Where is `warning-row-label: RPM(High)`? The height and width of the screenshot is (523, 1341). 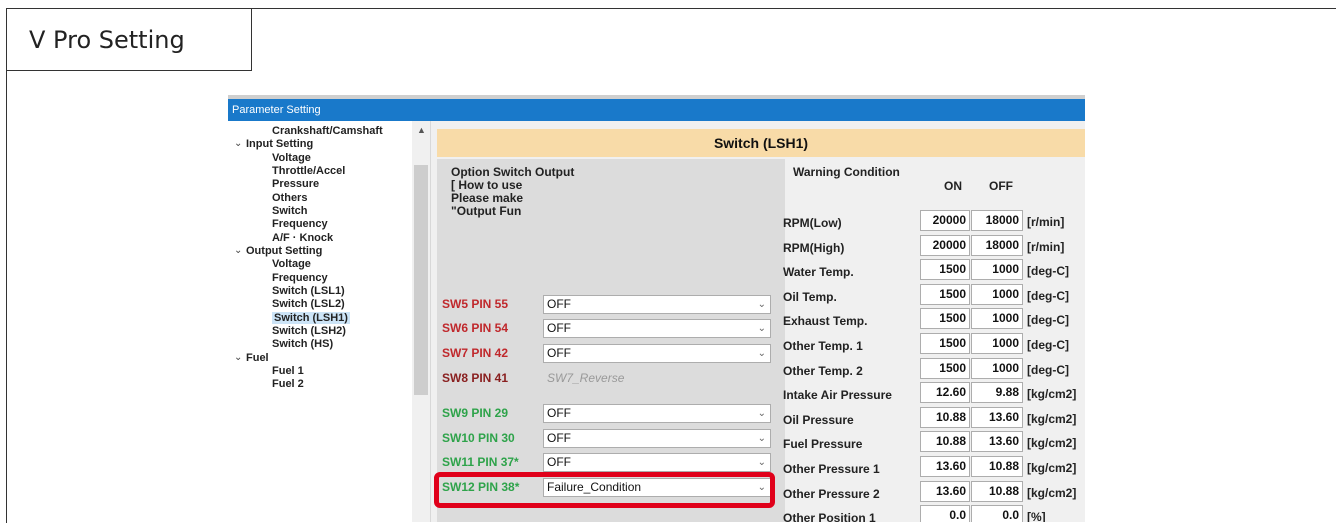 warning-row-label: RPM(High) is located at coordinates (814, 248).